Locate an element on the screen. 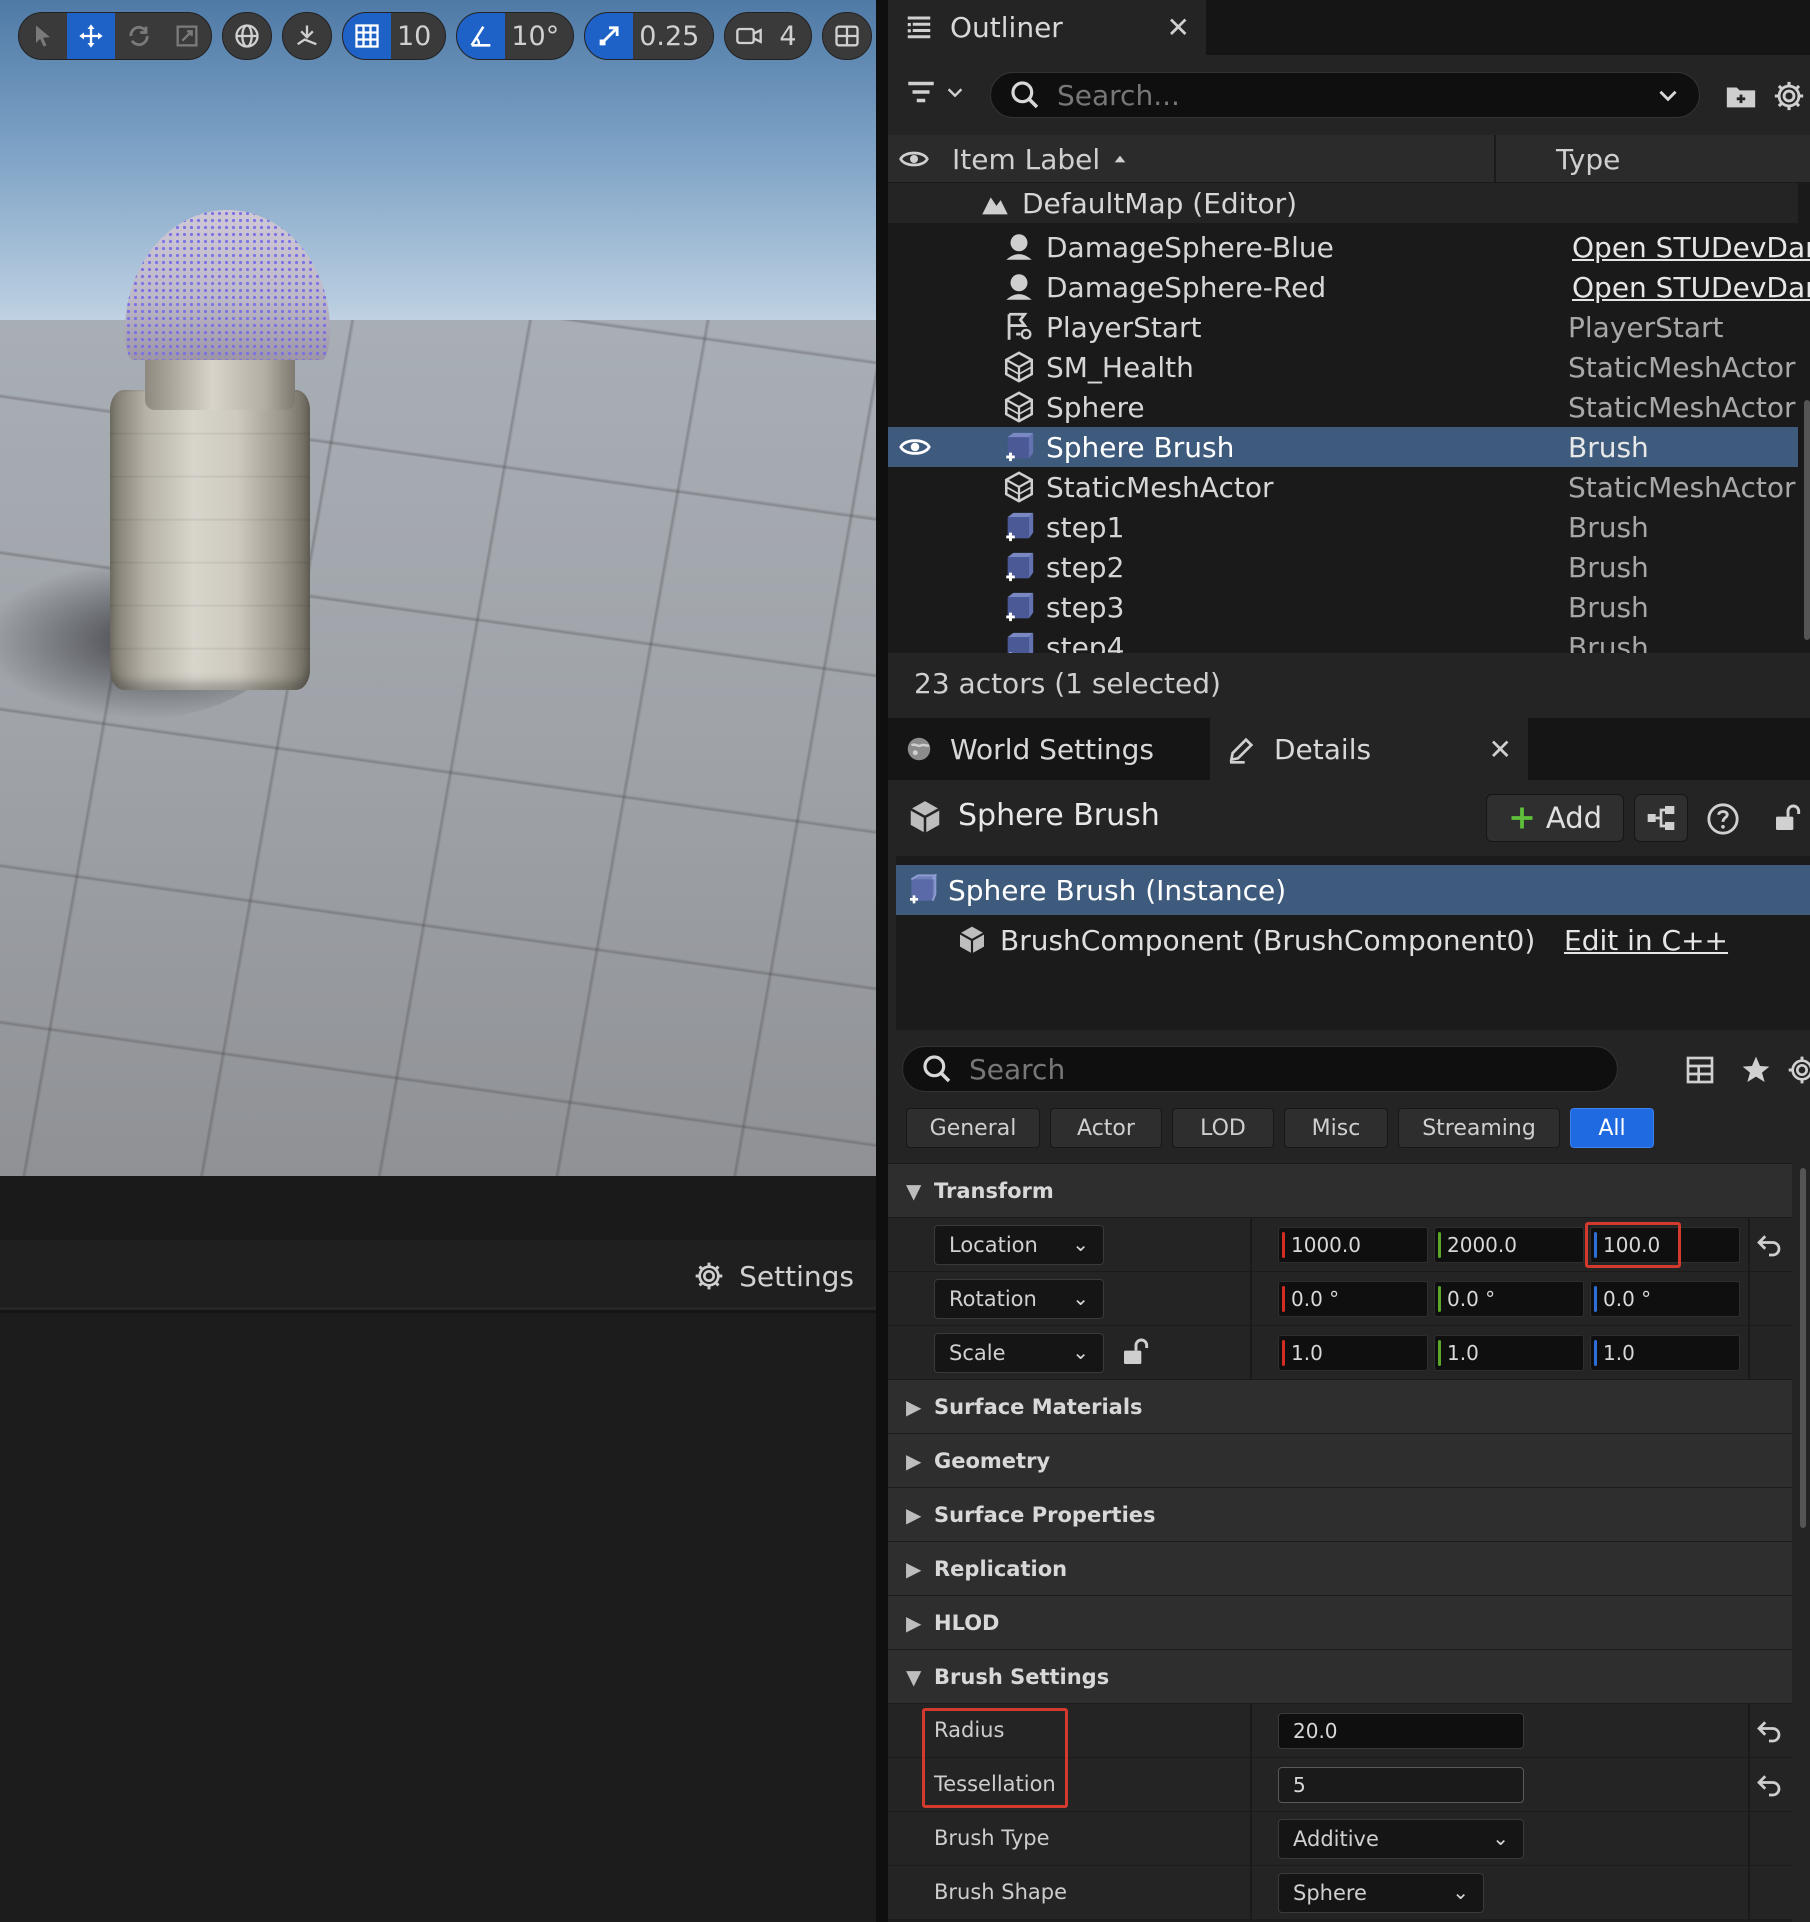  tab-outliner: Outliner ✕ is located at coordinates (1047, 27).